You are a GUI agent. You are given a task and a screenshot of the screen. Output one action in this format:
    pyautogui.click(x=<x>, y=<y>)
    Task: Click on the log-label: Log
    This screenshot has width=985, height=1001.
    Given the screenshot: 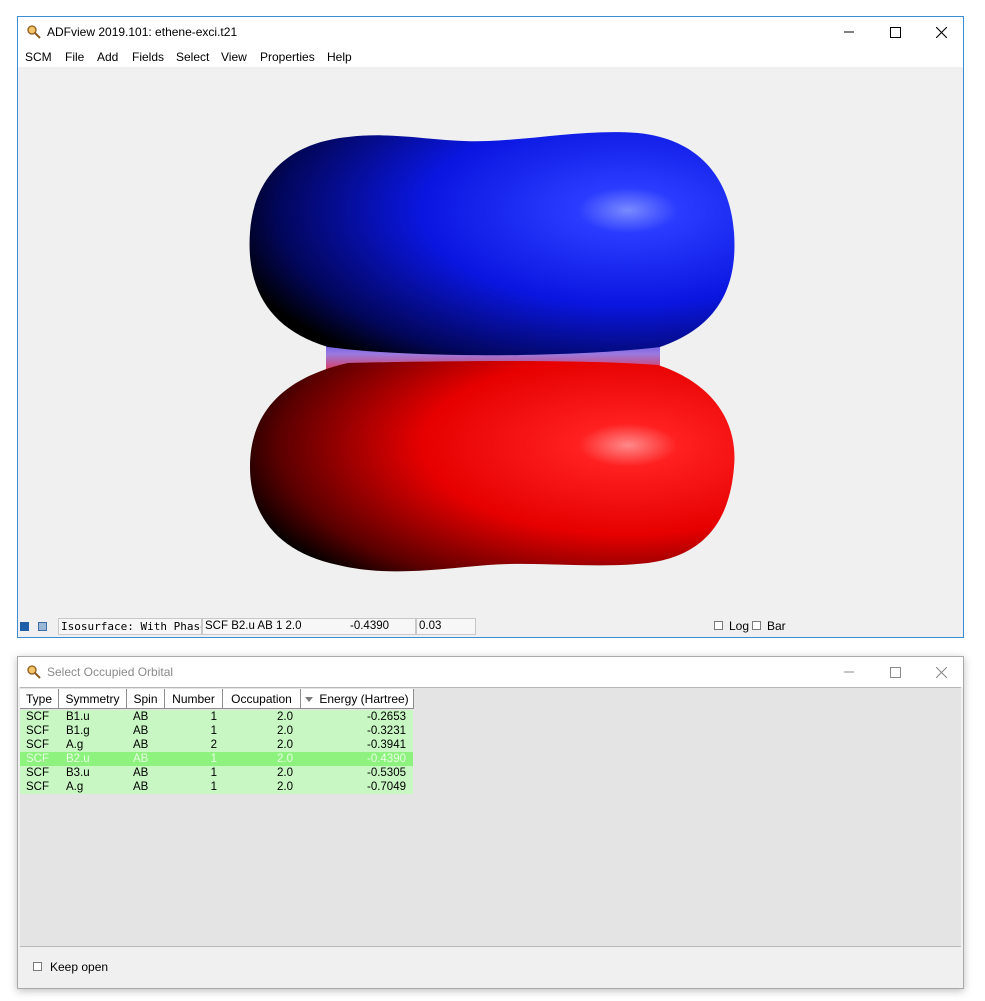 What is the action you would take?
    pyautogui.click(x=739, y=626)
    